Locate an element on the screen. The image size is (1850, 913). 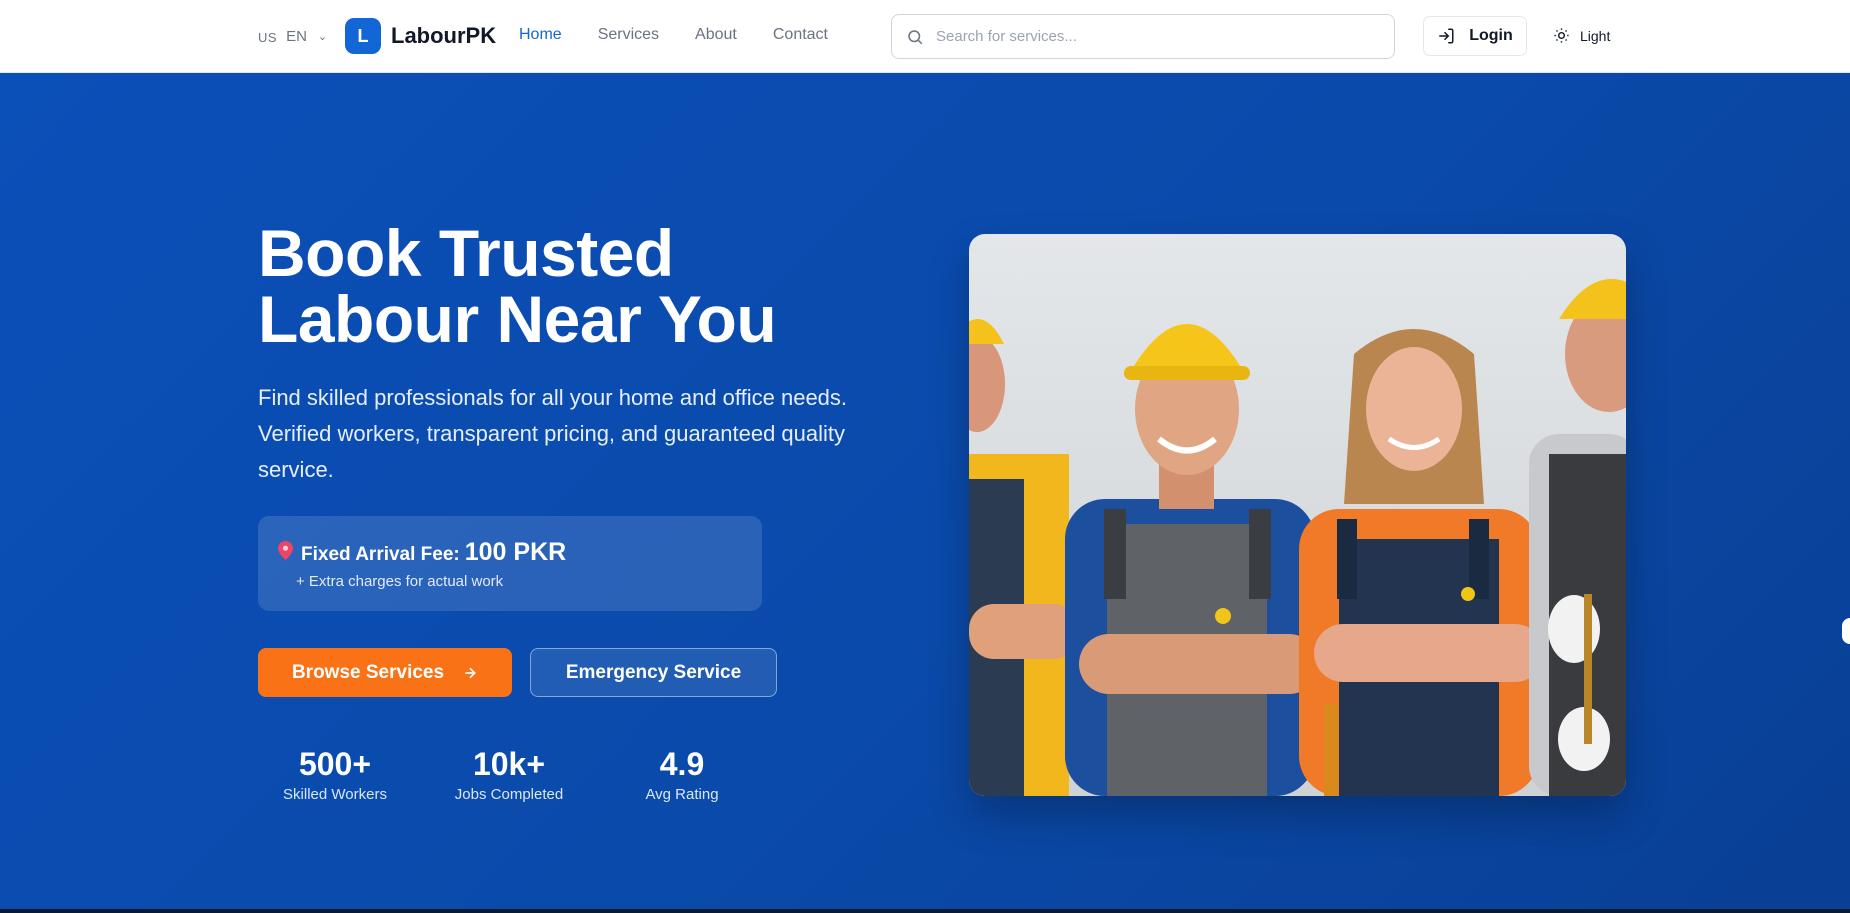
chevron-down-icon: ⌄ is located at coordinates (322, 36).